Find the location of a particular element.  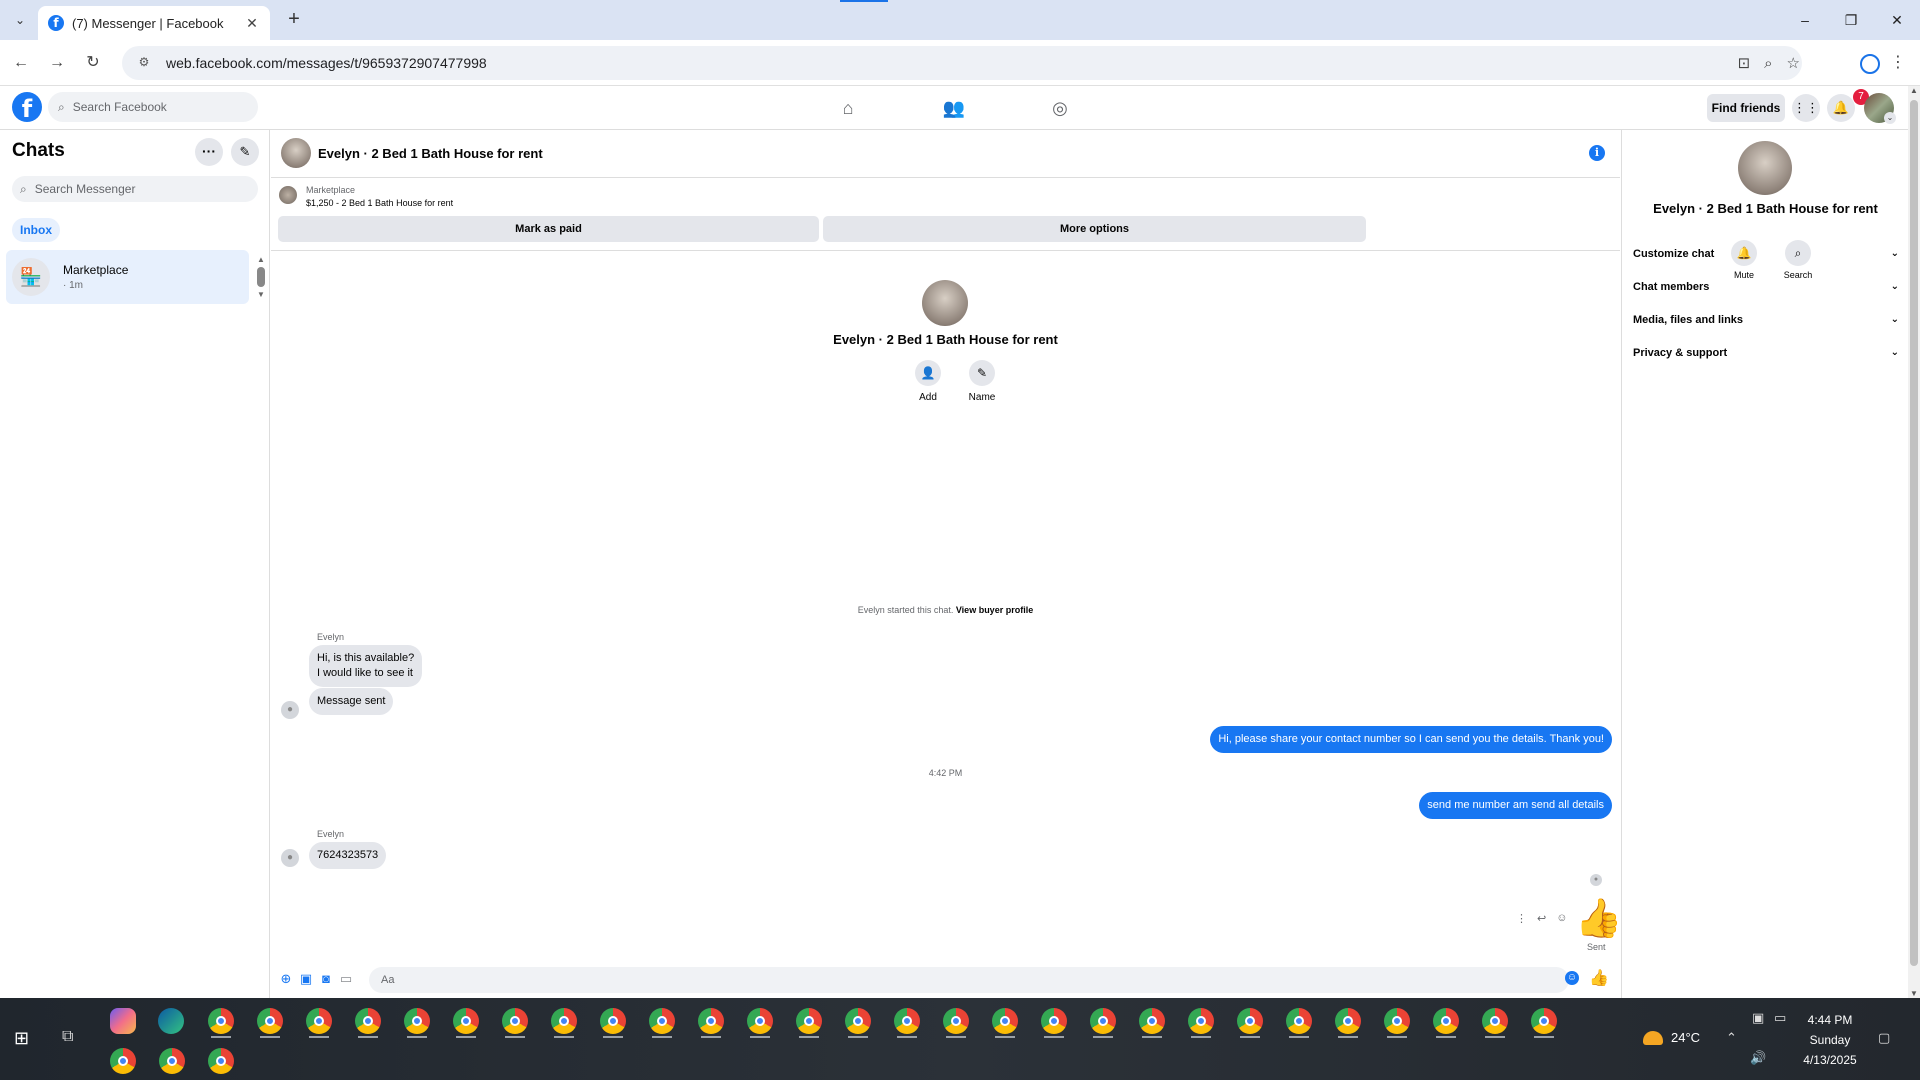

page-scrollbar: ▲ ▼ is located at coordinates (1914, 542).